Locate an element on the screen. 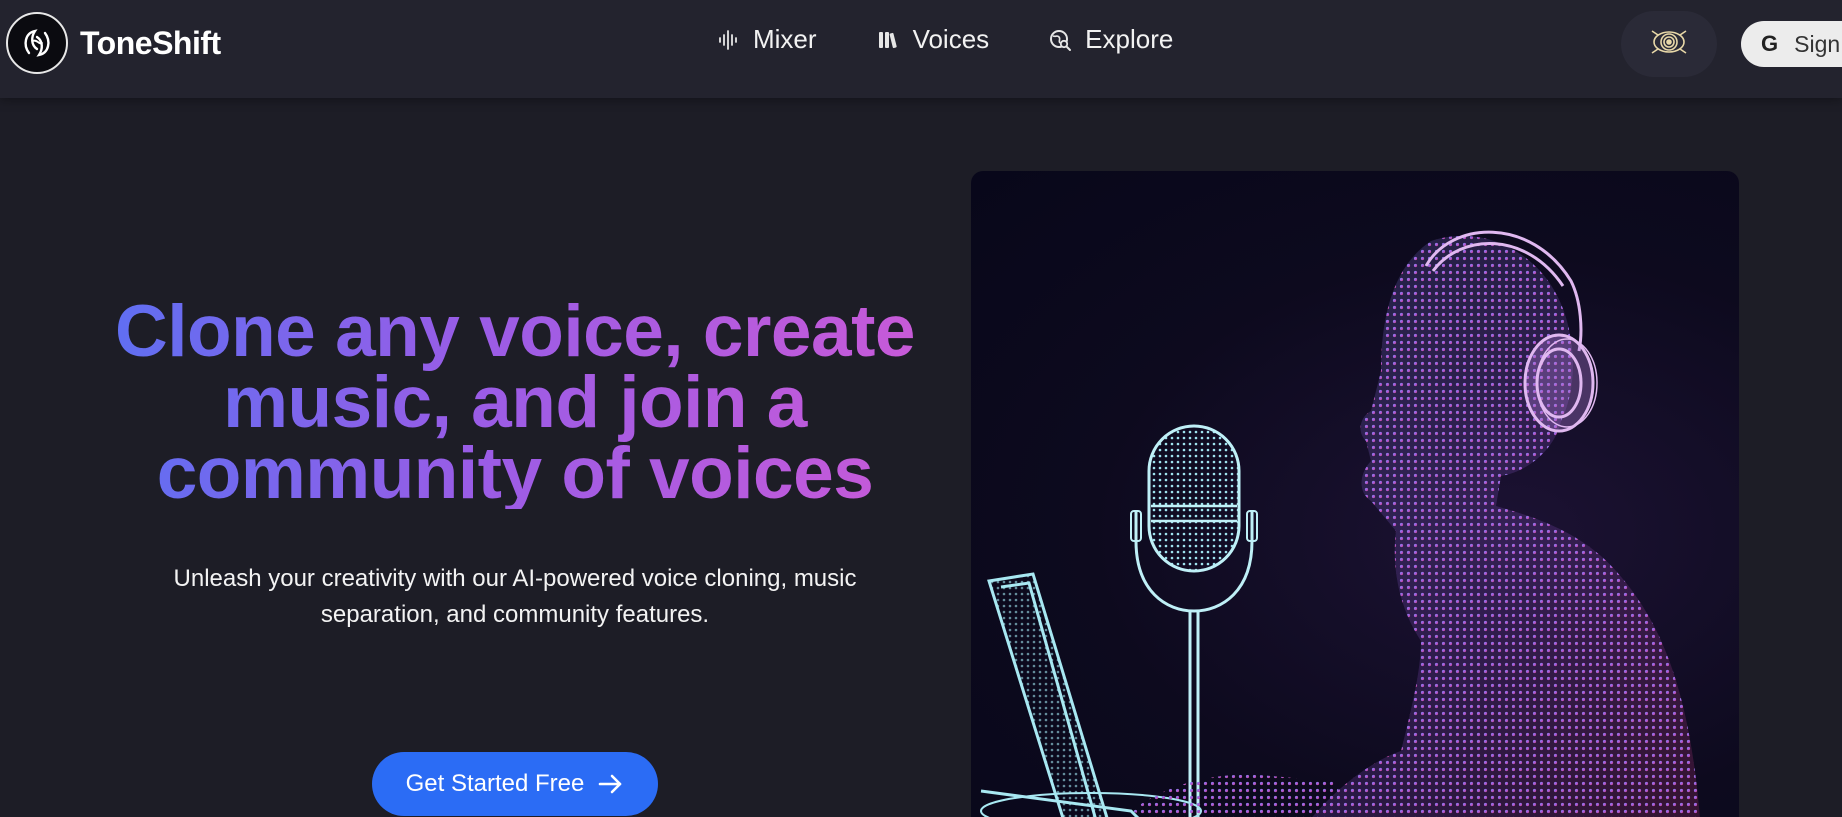 The image size is (1842, 817). arrow-right-icon is located at coordinates (611, 784).